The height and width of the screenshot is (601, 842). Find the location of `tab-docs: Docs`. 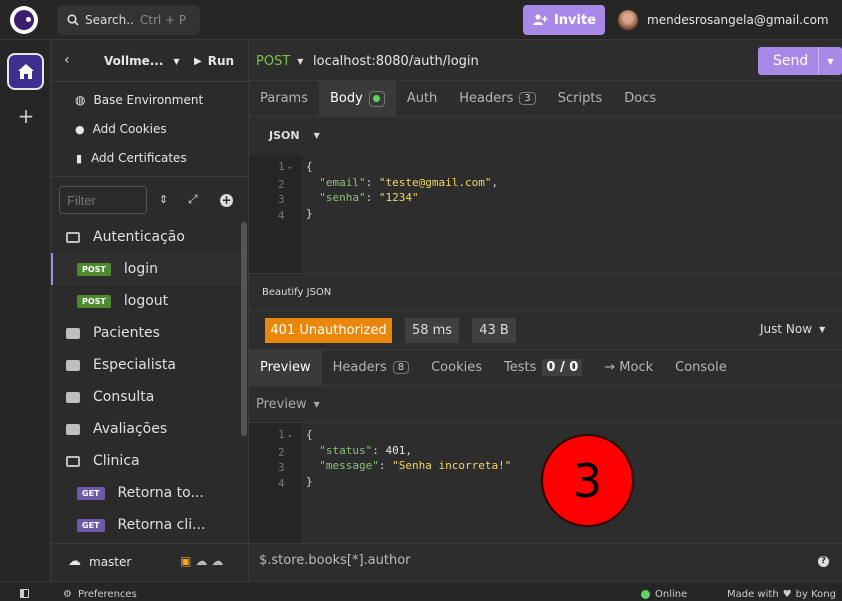

tab-docs: Docs is located at coordinates (640, 98).